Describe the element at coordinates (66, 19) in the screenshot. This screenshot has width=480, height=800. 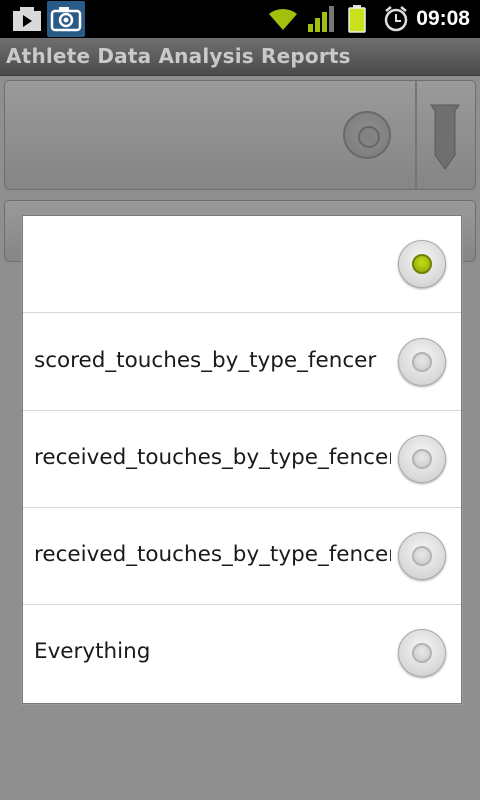
I see `camera-icon` at that location.